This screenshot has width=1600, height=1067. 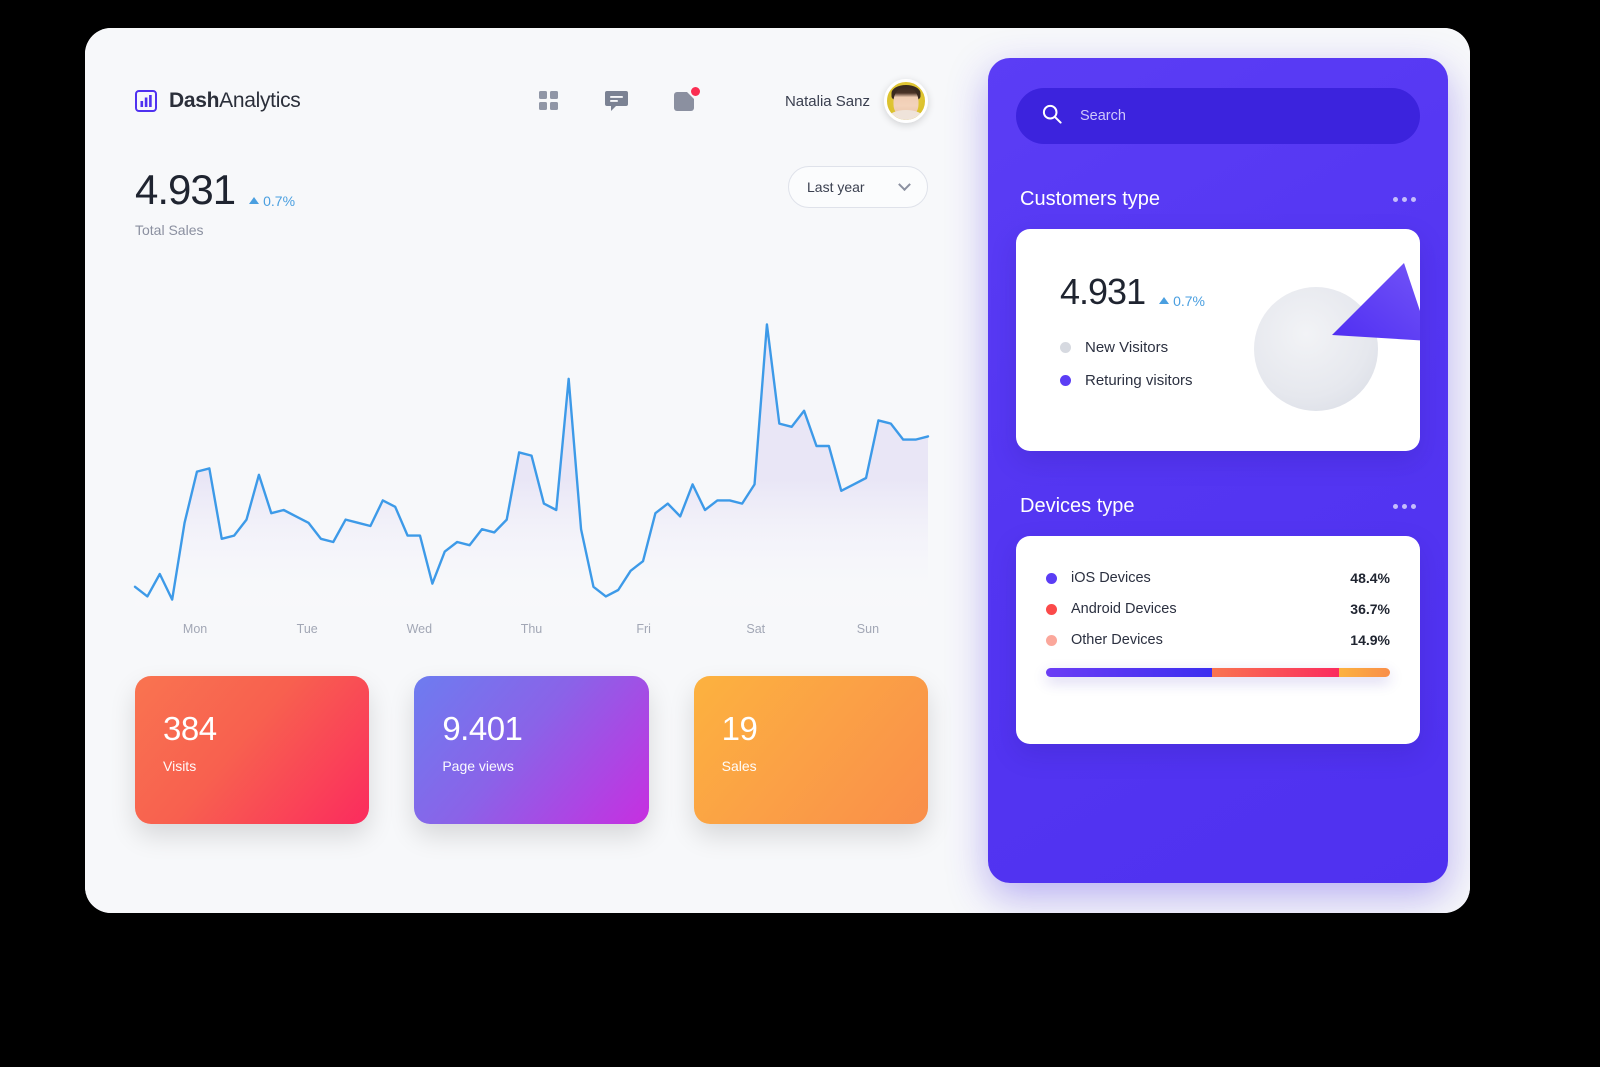 What do you see at coordinates (1077, 506) in the screenshot?
I see `devices-section-title: Devices type` at bounding box center [1077, 506].